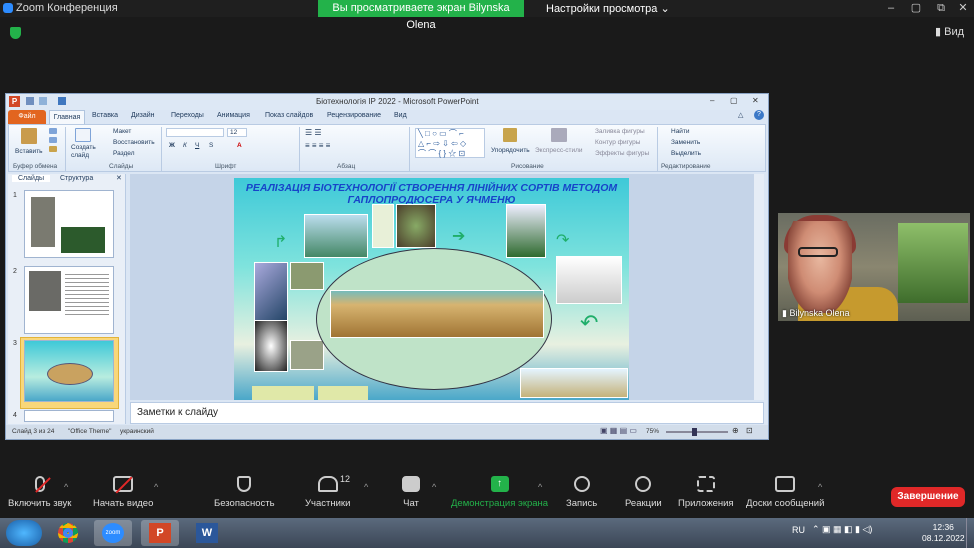 This screenshot has width=974, height=548. What do you see at coordinates (928, 497) in the screenshot?
I see `end-meeting-button: Завершение` at bounding box center [928, 497].